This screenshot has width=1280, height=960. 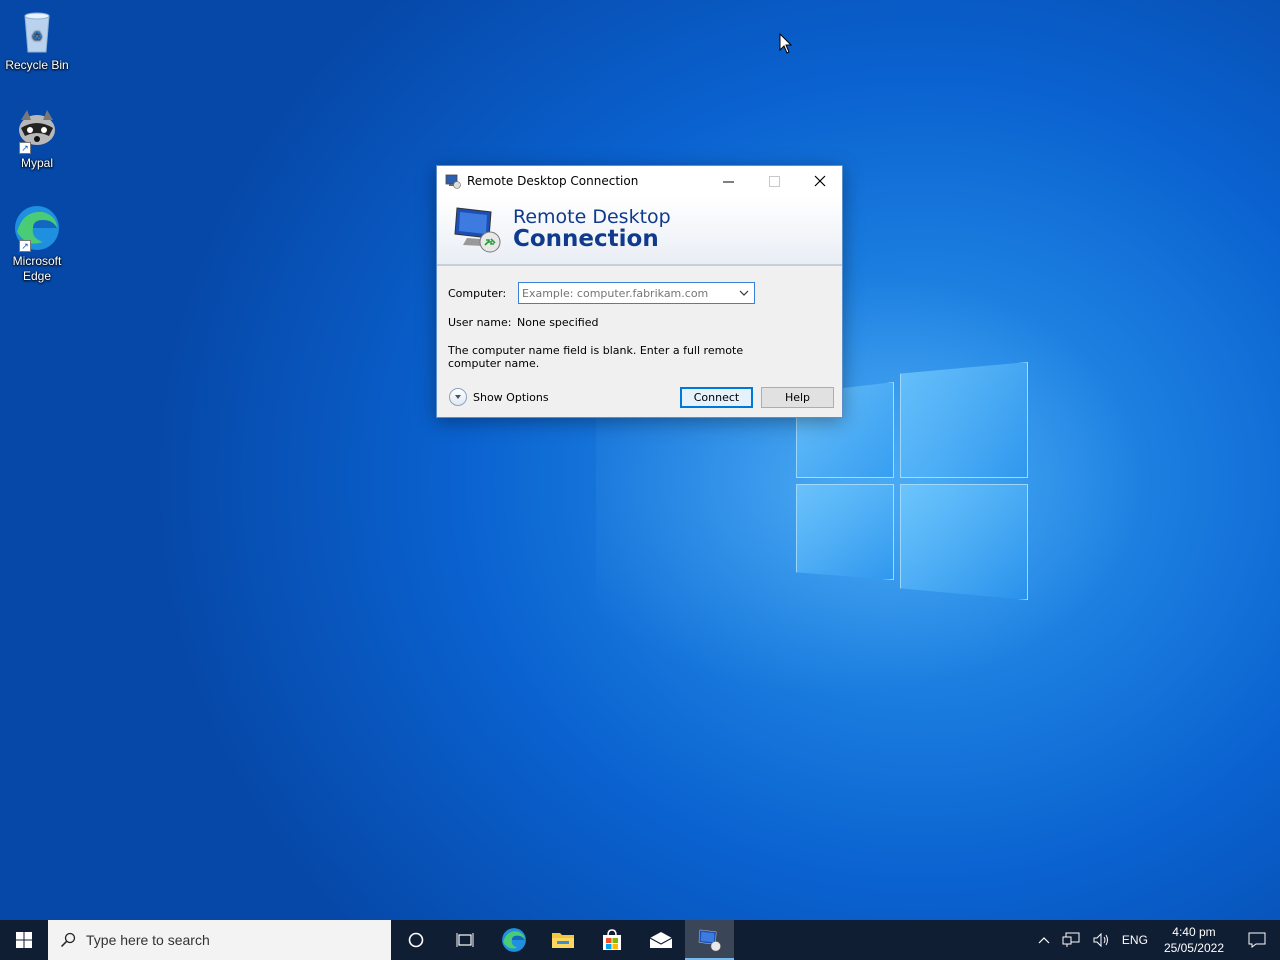 I want to click on file-explorer-button, so click(x=562, y=940).